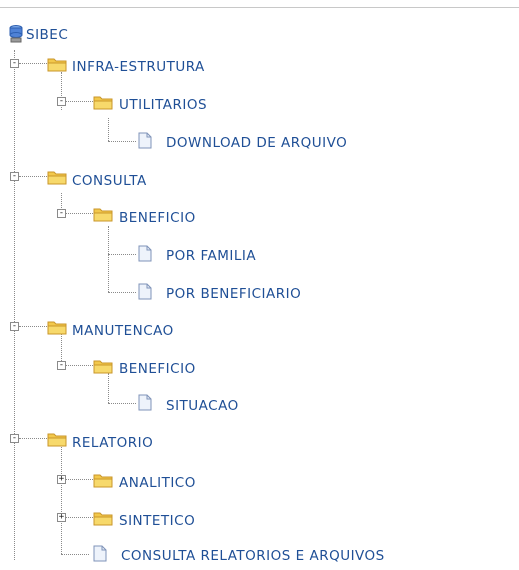 Image resolution: width=519 pixels, height=570 pixels. Describe the element at coordinates (112, 443) in the screenshot. I see `tree-item-relatorio: RELATORIO` at that location.